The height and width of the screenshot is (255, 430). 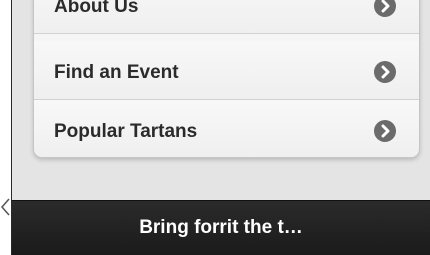 What do you see at coordinates (126, 131) in the screenshot?
I see `menu-item-label: Popular Tartans` at bounding box center [126, 131].